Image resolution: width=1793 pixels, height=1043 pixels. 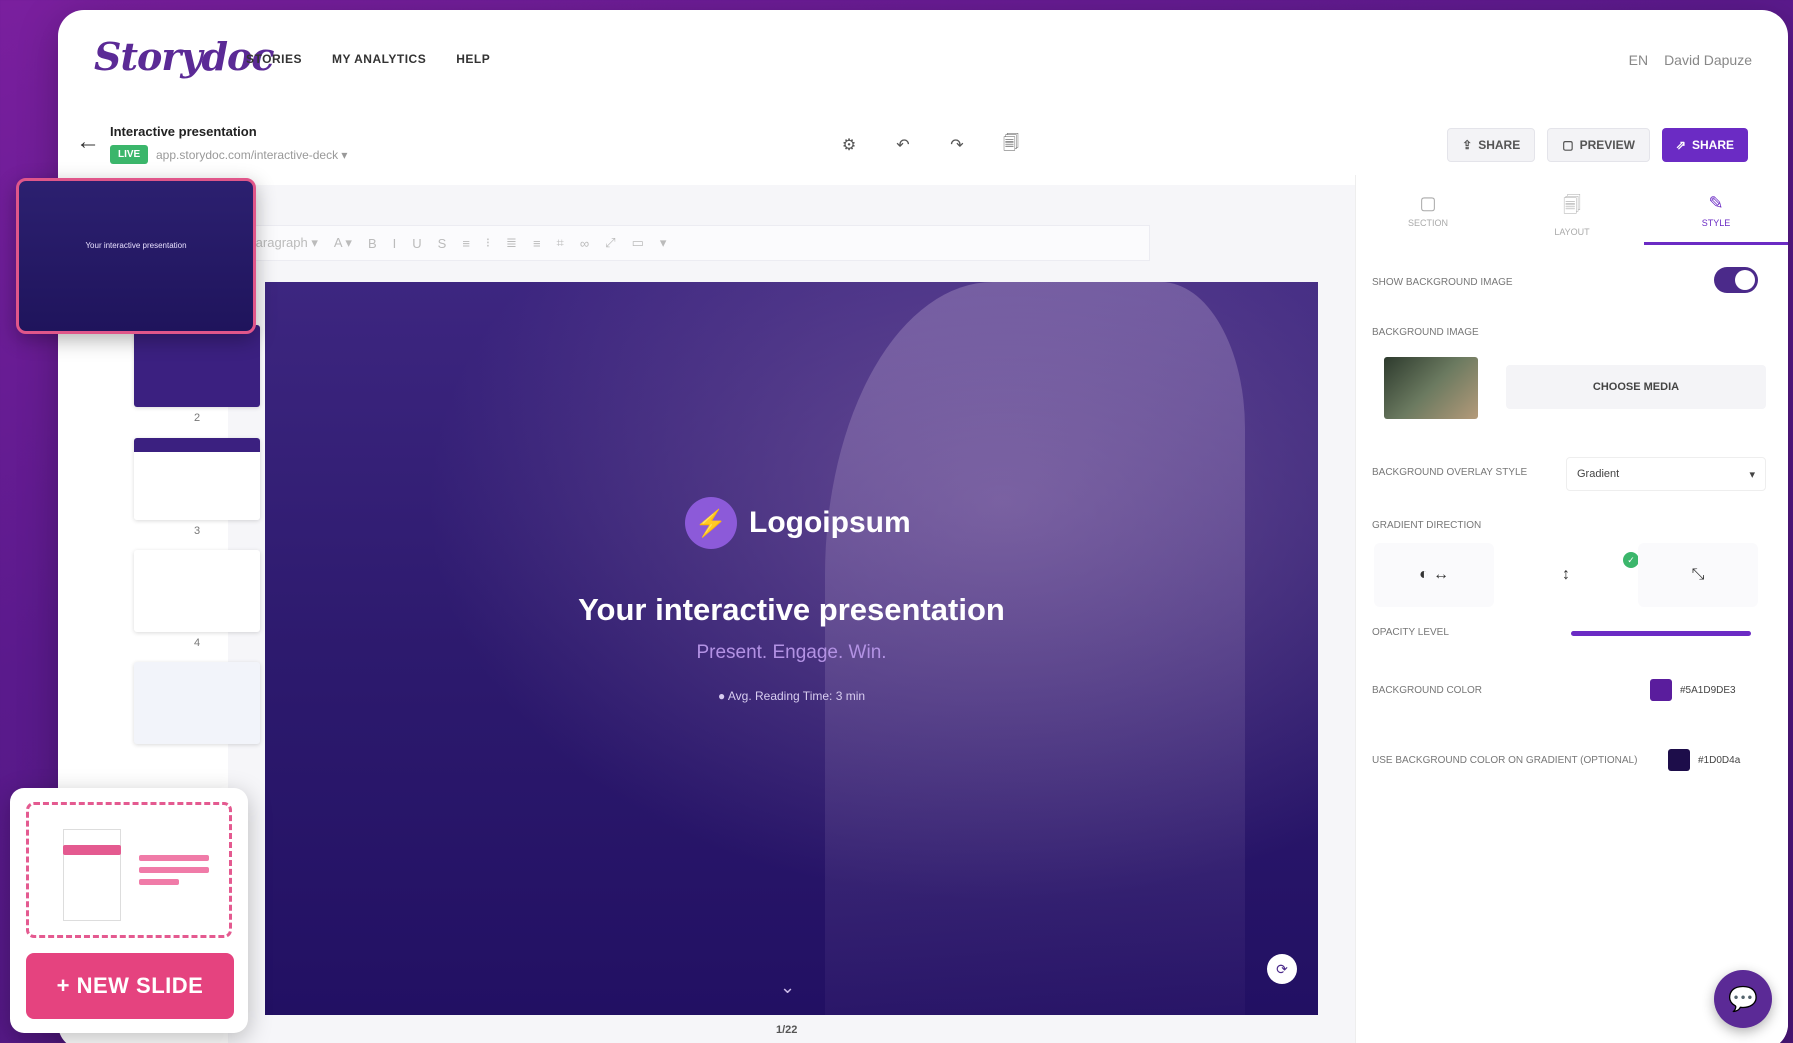 I want to click on lightning-icon: ⚡, so click(x=711, y=523).